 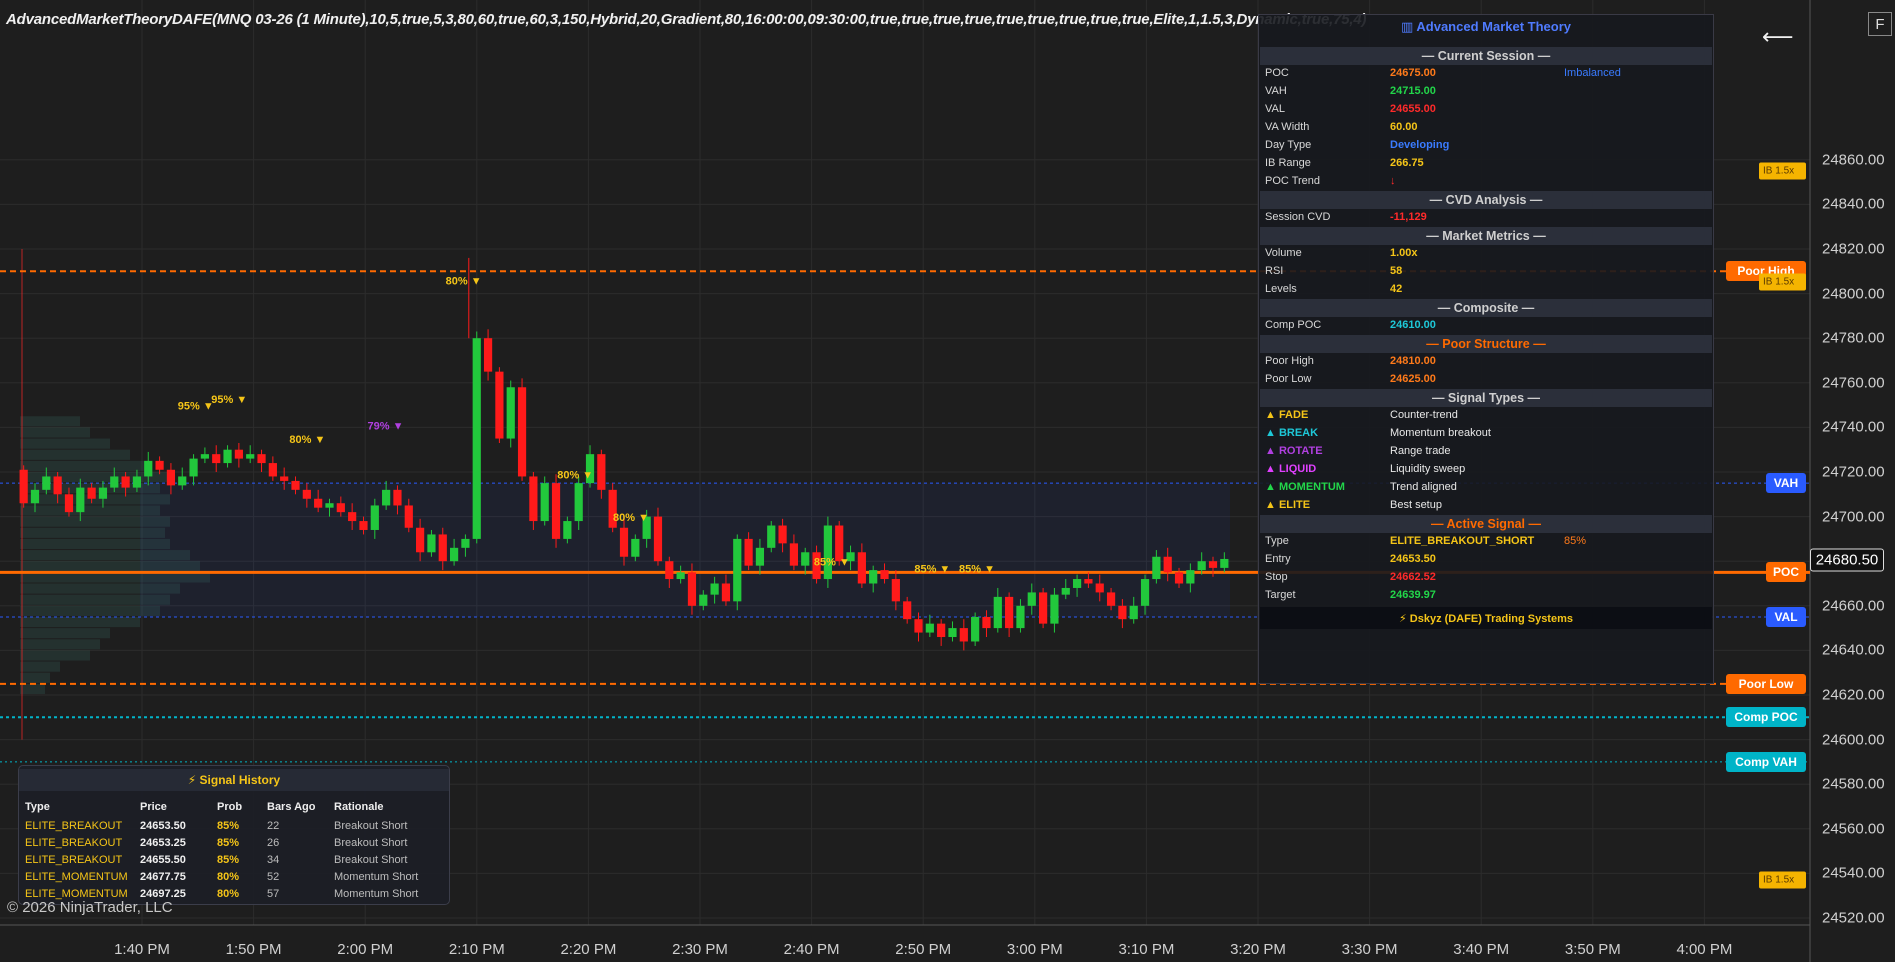 What do you see at coordinates (1486, 146) in the screenshot?
I see `panel-row: Day Type Developing` at bounding box center [1486, 146].